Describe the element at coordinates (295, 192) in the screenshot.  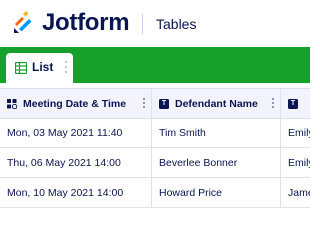
I see `table-cell: James` at that location.